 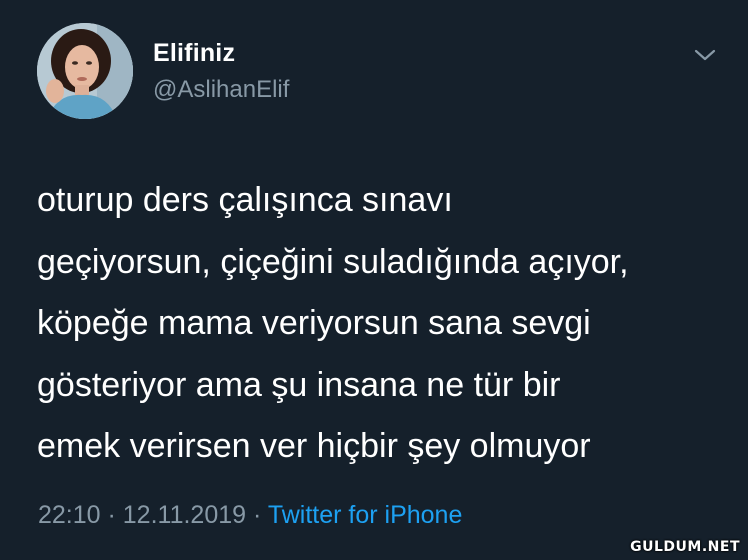 I want to click on tweet-time: 22:10, so click(x=69, y=515).